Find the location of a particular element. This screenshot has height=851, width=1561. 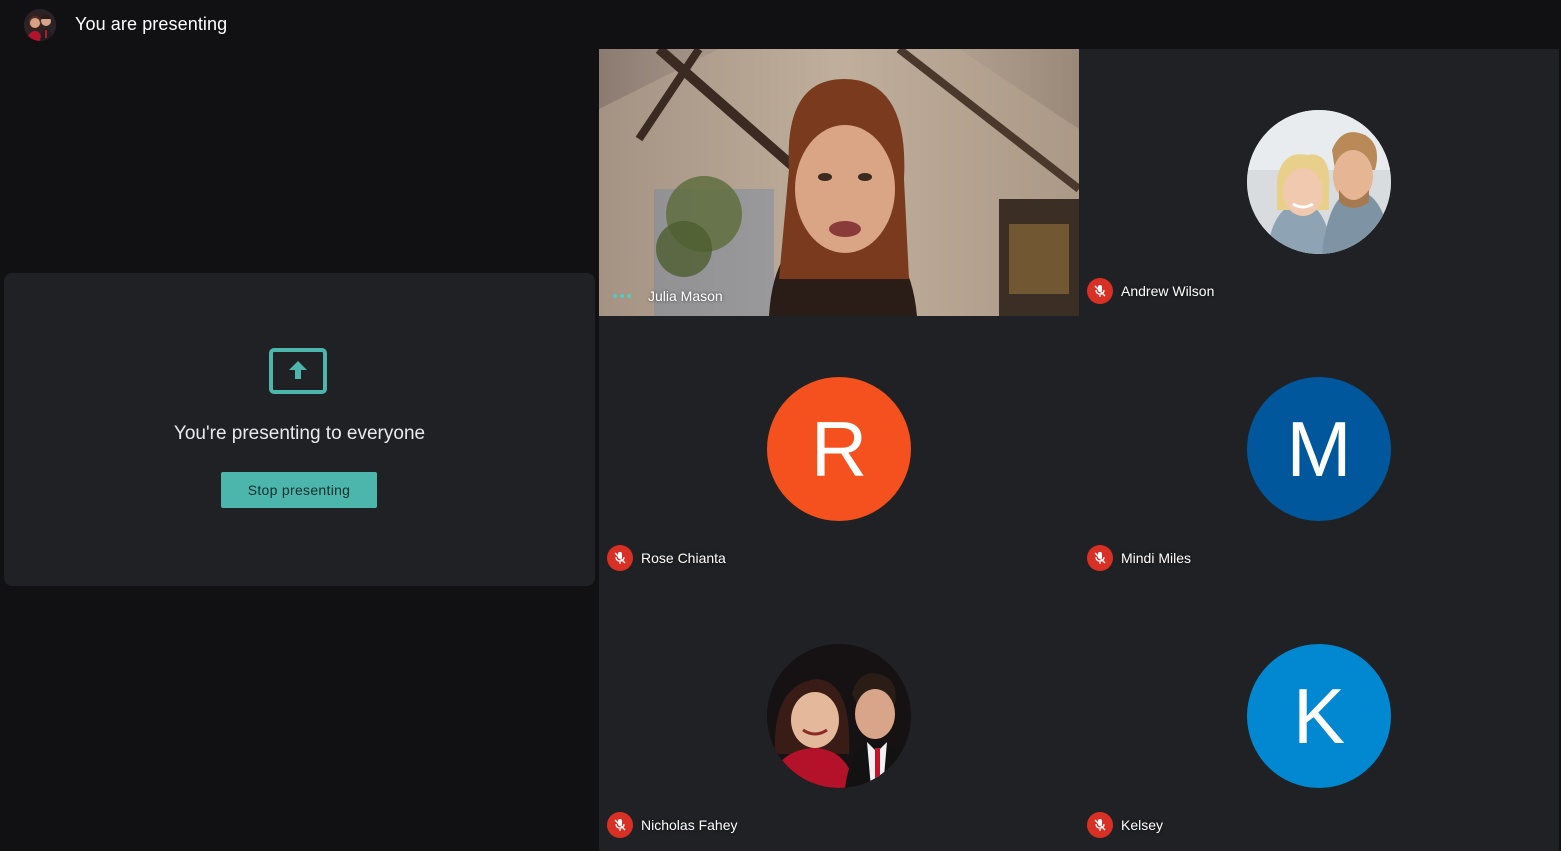

avatar: M is located at coordinates (1319, 449).